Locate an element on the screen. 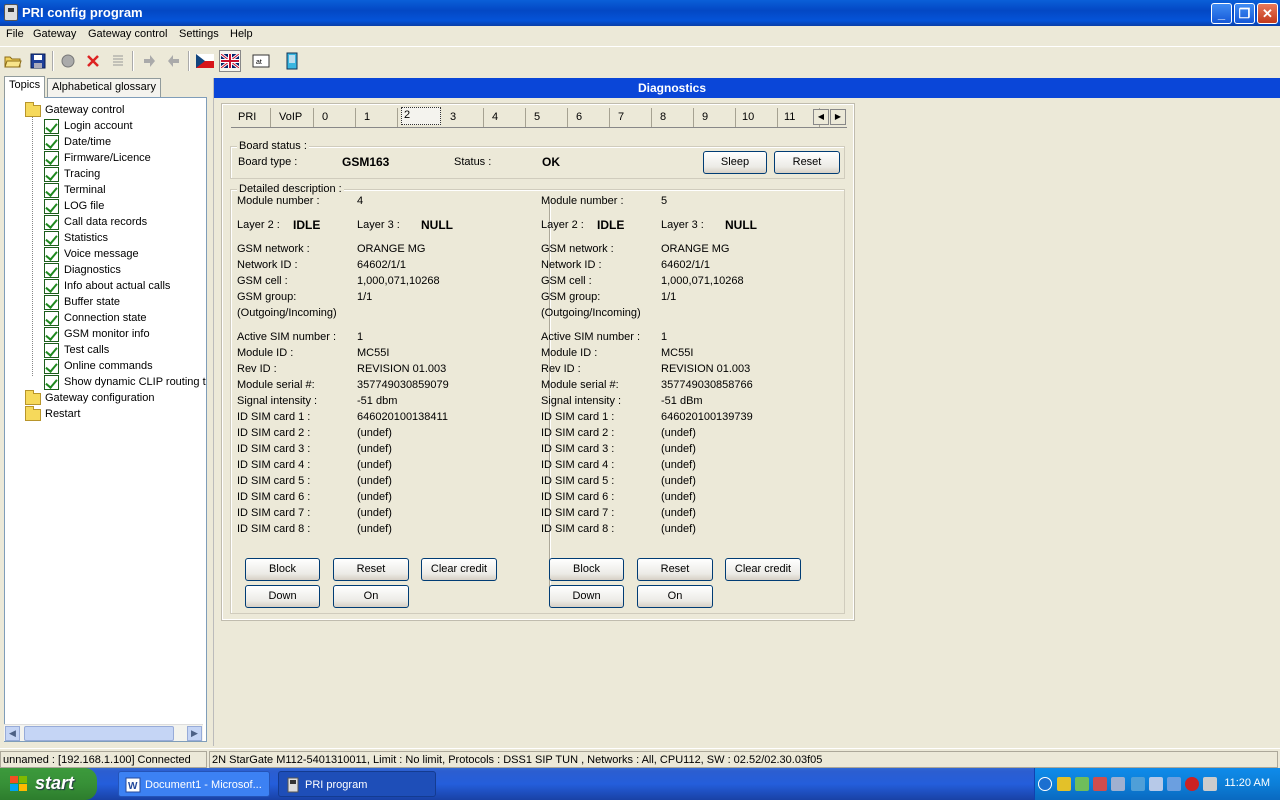 This screenshot has width=1280, height=800. tab-7: 7 is located at coordinates (631, 117).